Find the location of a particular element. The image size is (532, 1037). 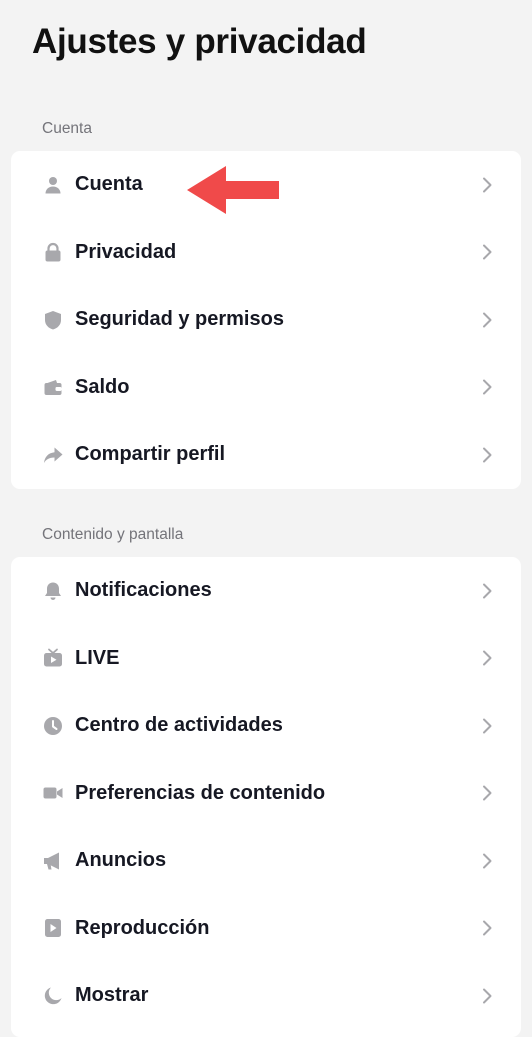

settings-item-live: LIVE is located at coordinates (266, 659).